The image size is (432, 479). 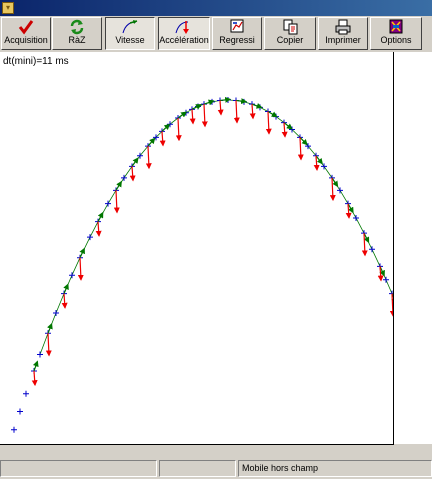 I want to click on copy-icon, so click(x=290, y=27).